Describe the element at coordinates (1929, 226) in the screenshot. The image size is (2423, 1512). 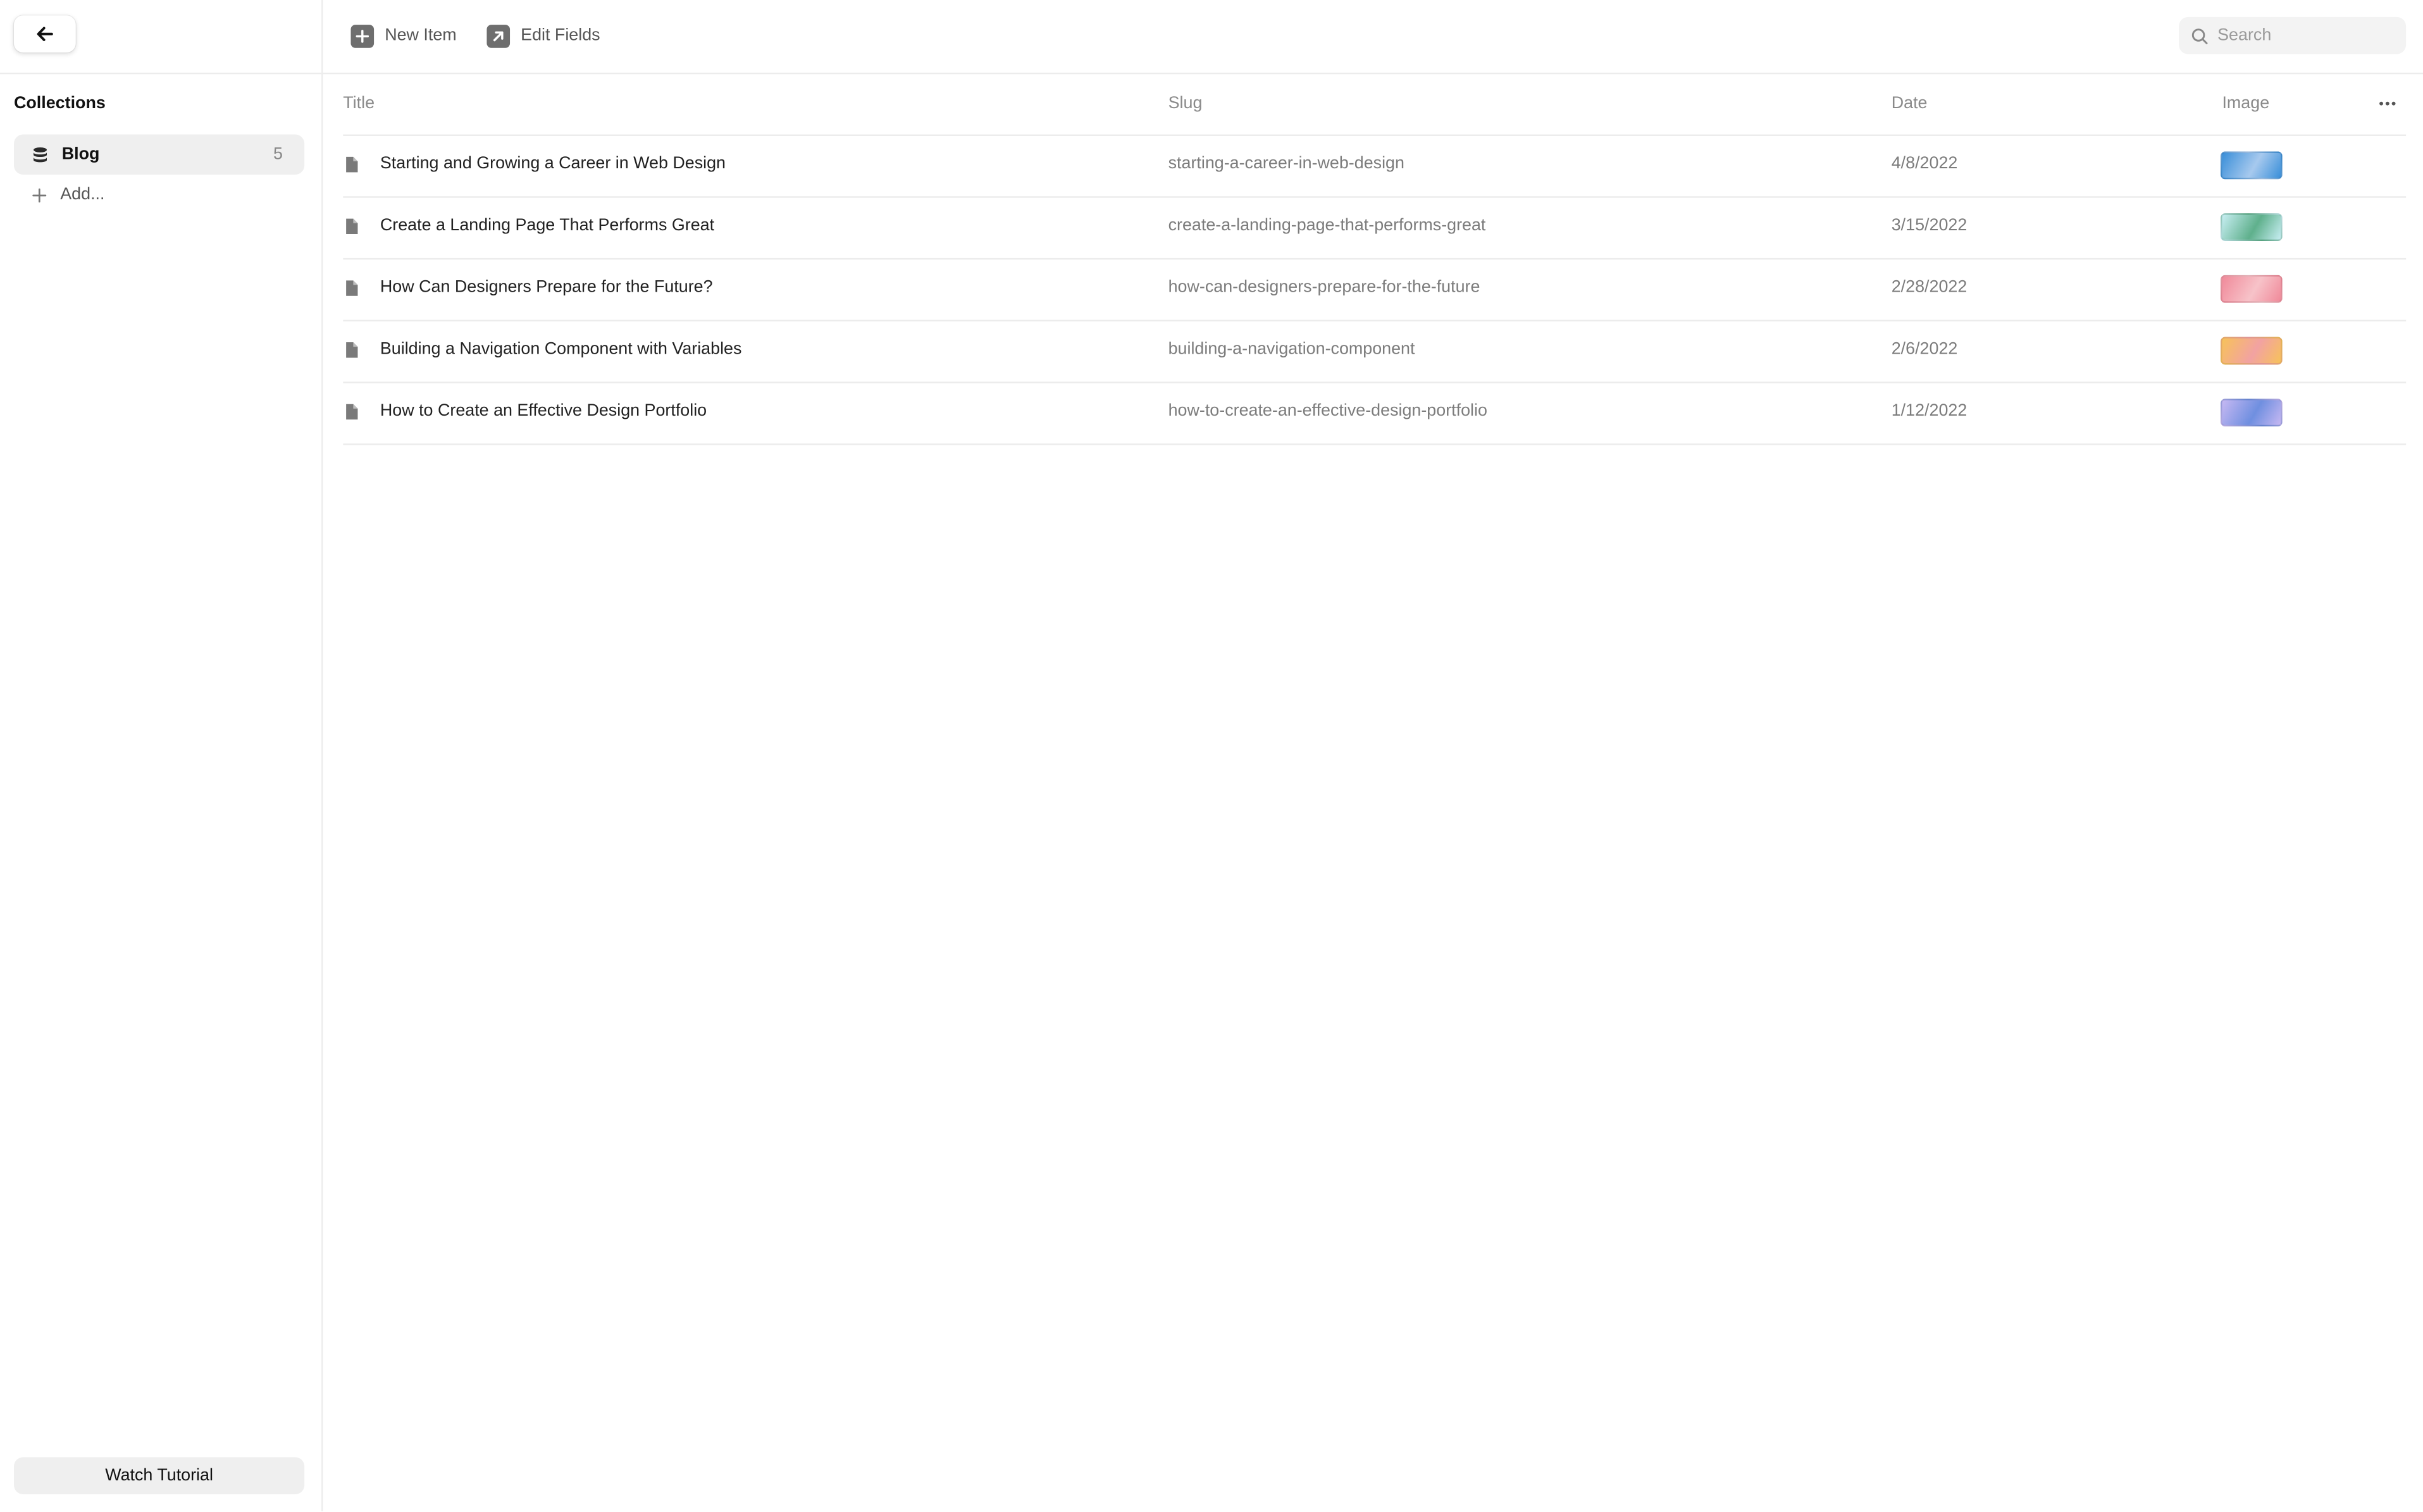
I see `row-date: 3/15/2022` at that location.